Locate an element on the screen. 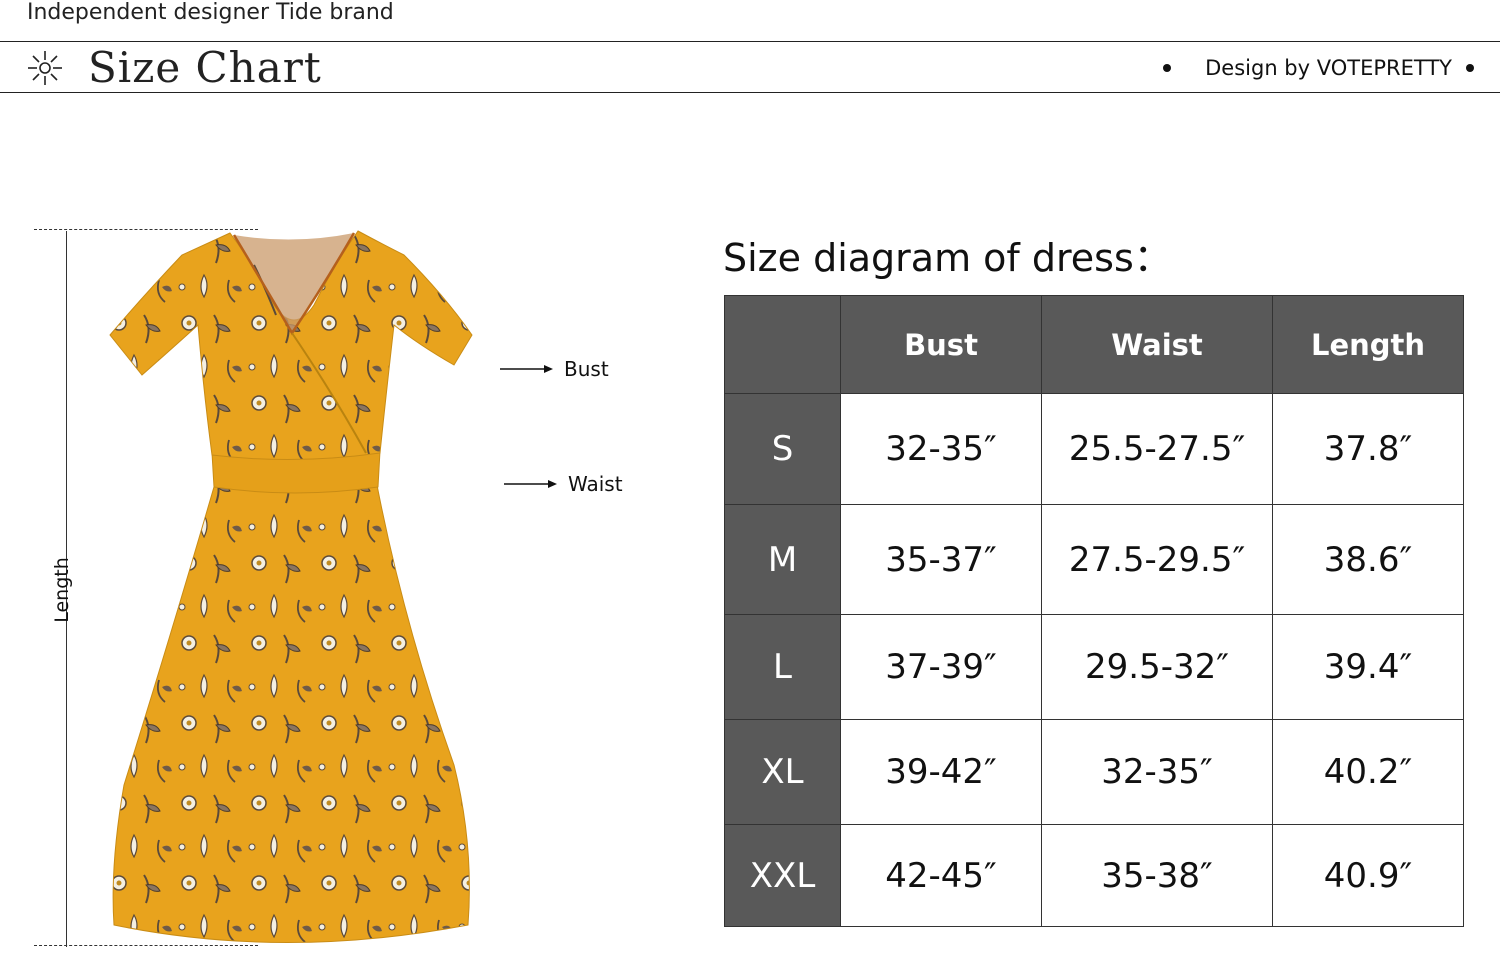 This screenshot has width=1500, height=953. design-credit: Design by VOTEPRETTY is located at coordinates (1318, 68).